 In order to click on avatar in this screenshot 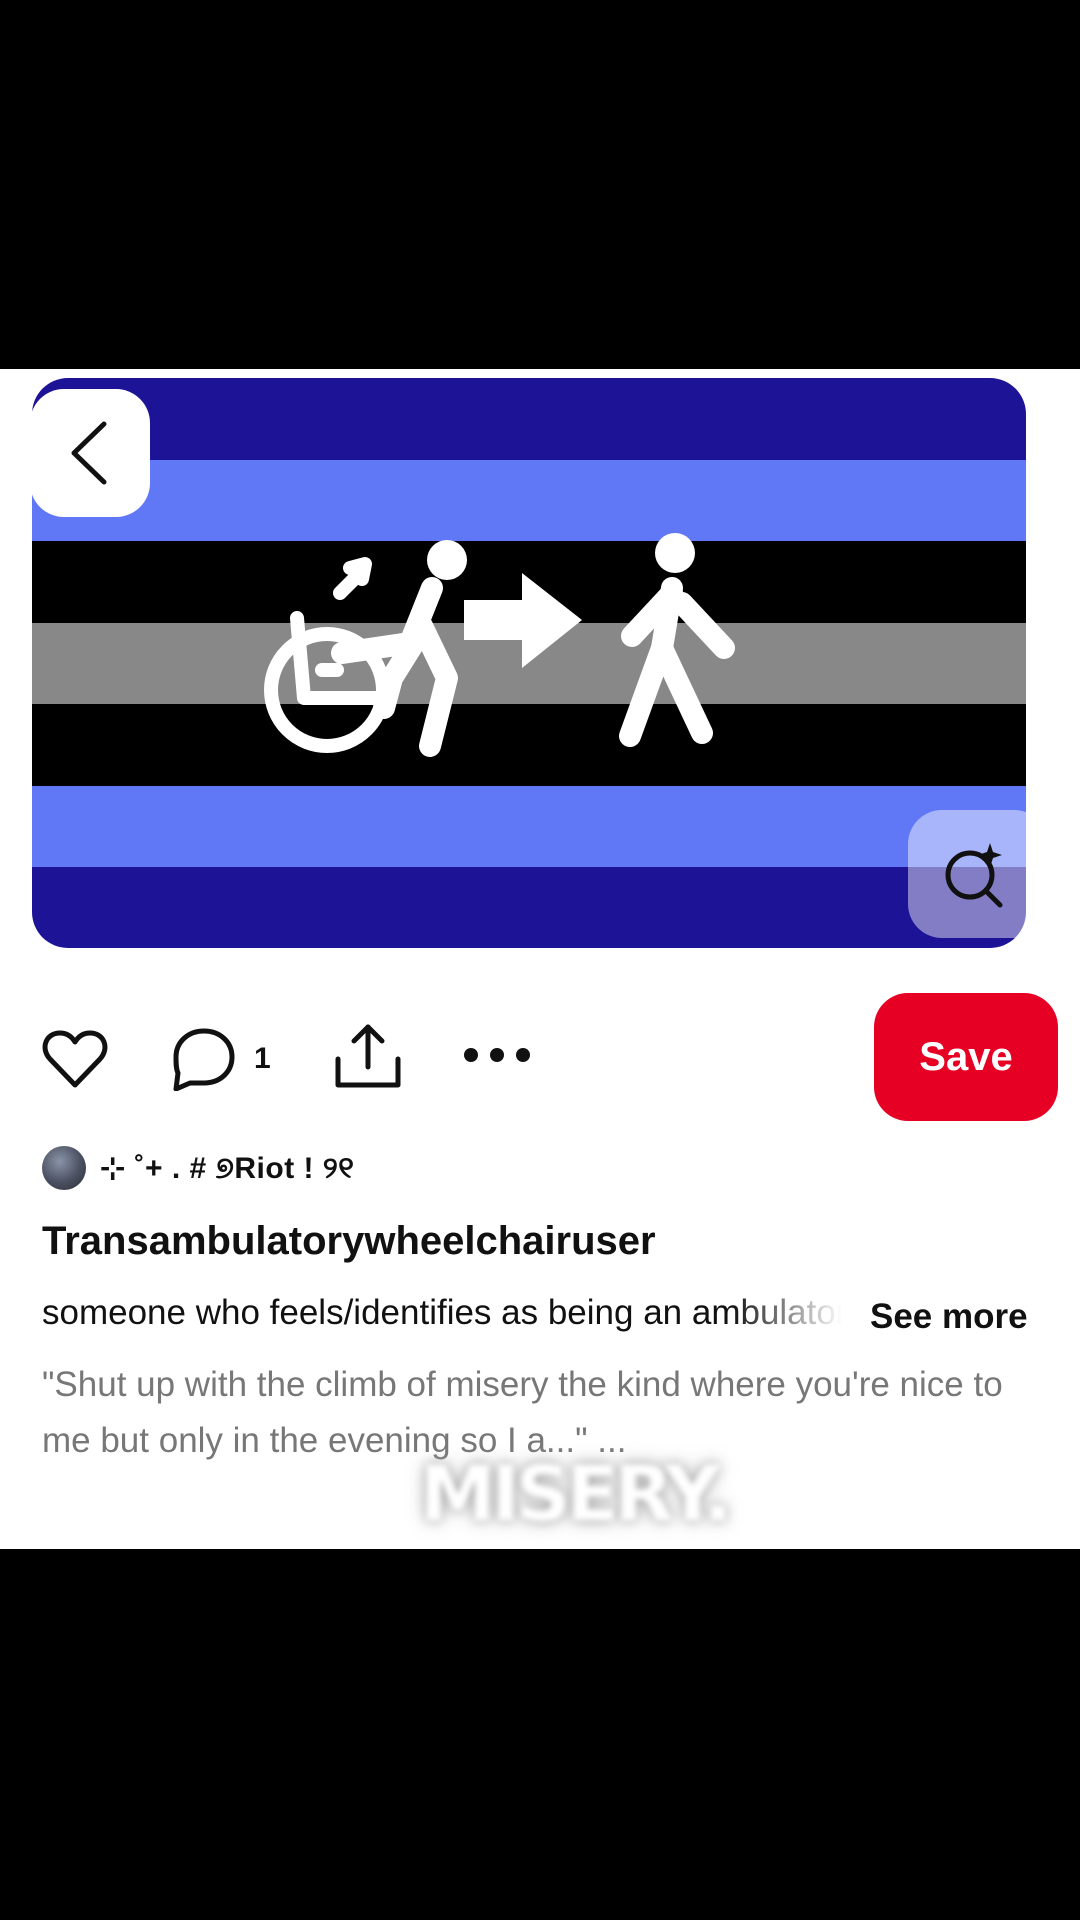, I will do `click(64, 1168)`.